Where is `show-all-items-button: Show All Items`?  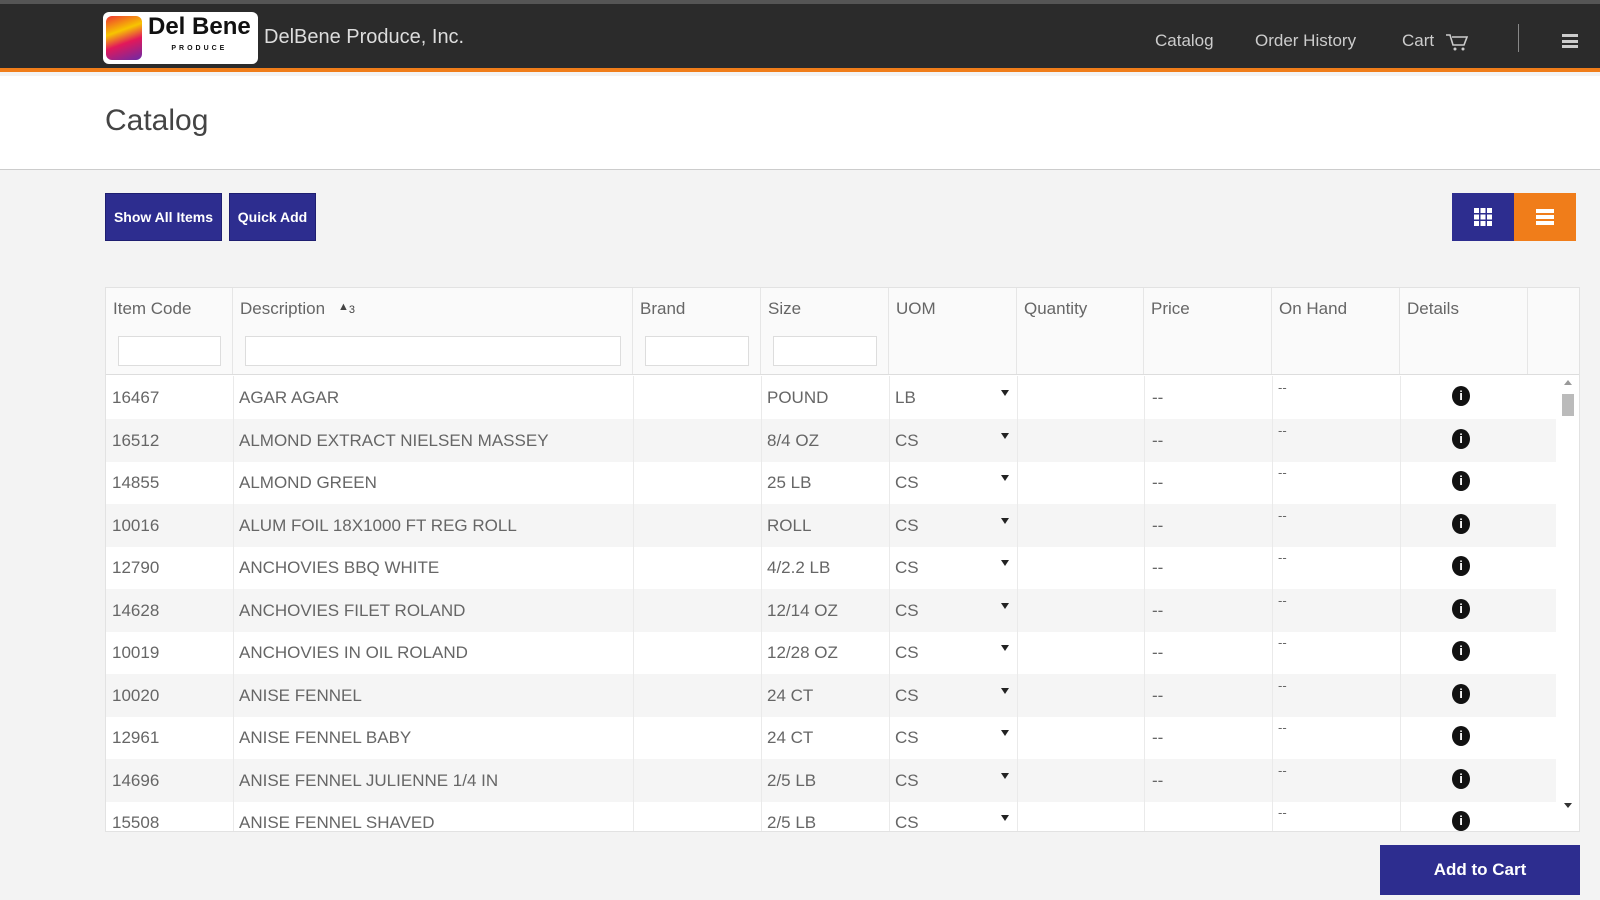
show-all-items-button: Show All Items is located at coordinates (163, 217).